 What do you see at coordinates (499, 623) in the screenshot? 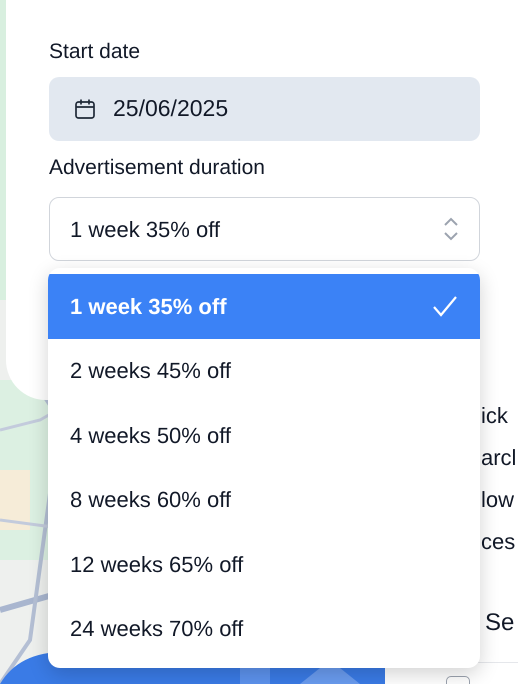
I see `section-heading: Se` at bounding box center [499, 623].